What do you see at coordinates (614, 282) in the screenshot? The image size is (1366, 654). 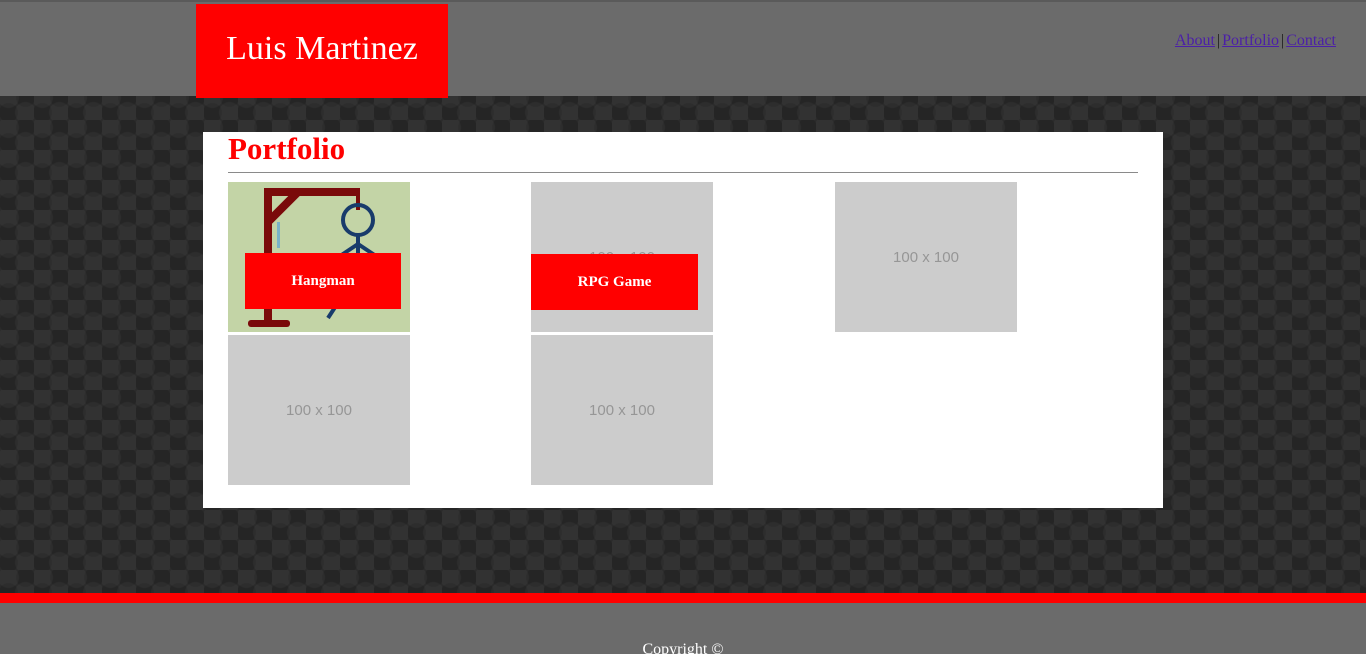 I see `portfolio-caption-rpg-game: RPG Game` at bounding box center [614, 282].